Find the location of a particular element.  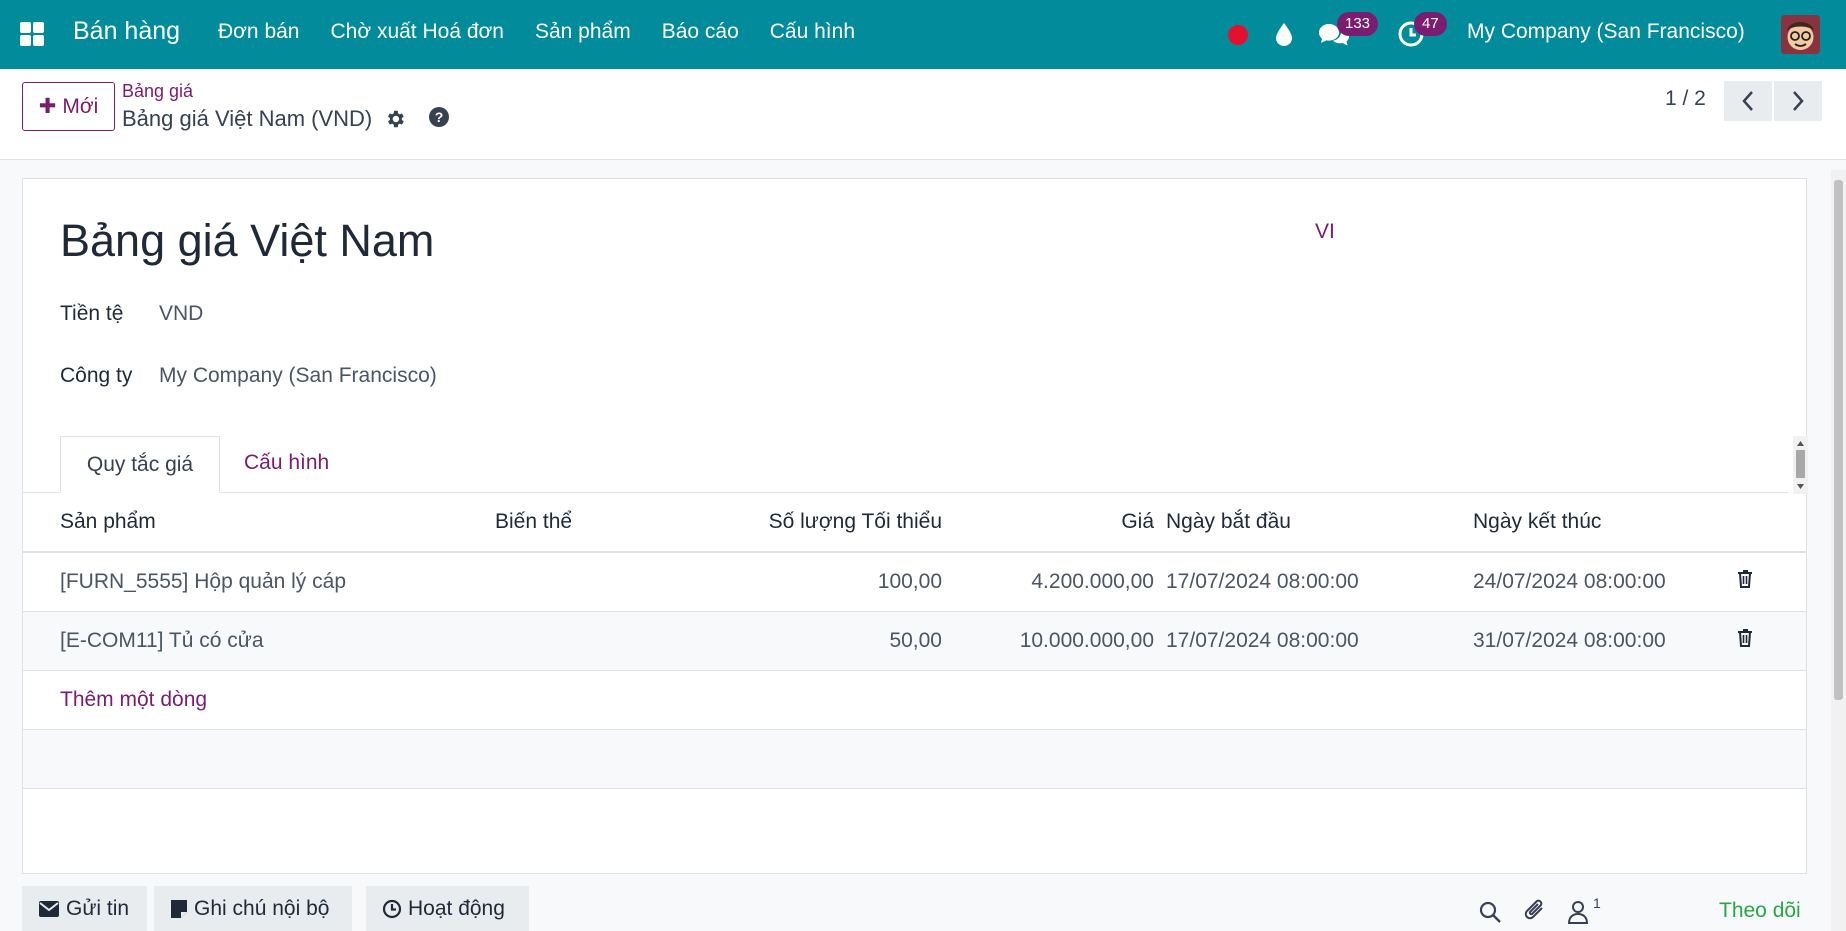

clock-icon is located at coordinates (392, 908).